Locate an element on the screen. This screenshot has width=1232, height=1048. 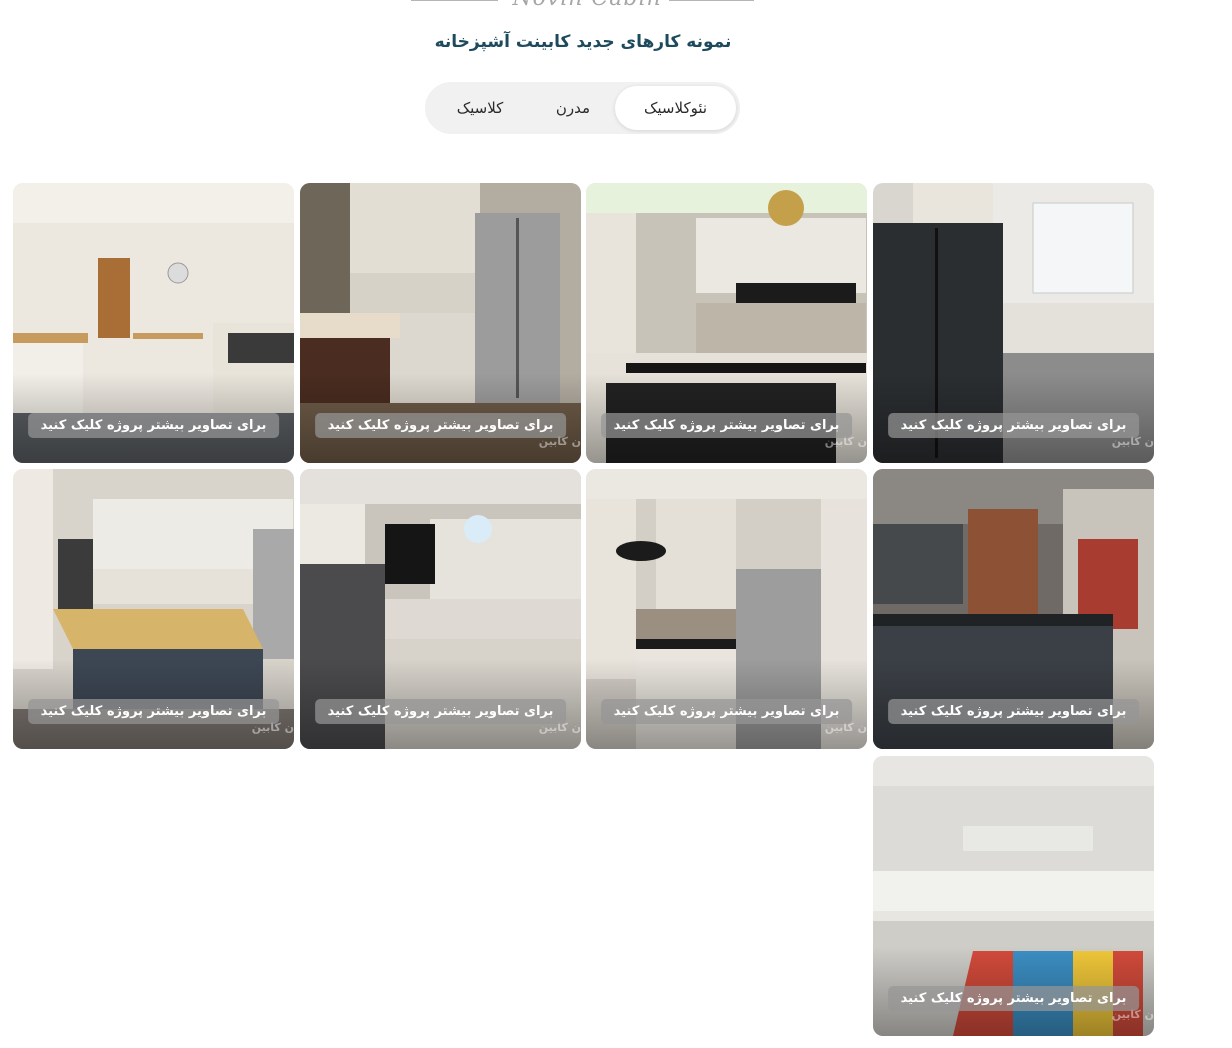
tab-classic: کلاسیک is located at coordinates (480, 108).